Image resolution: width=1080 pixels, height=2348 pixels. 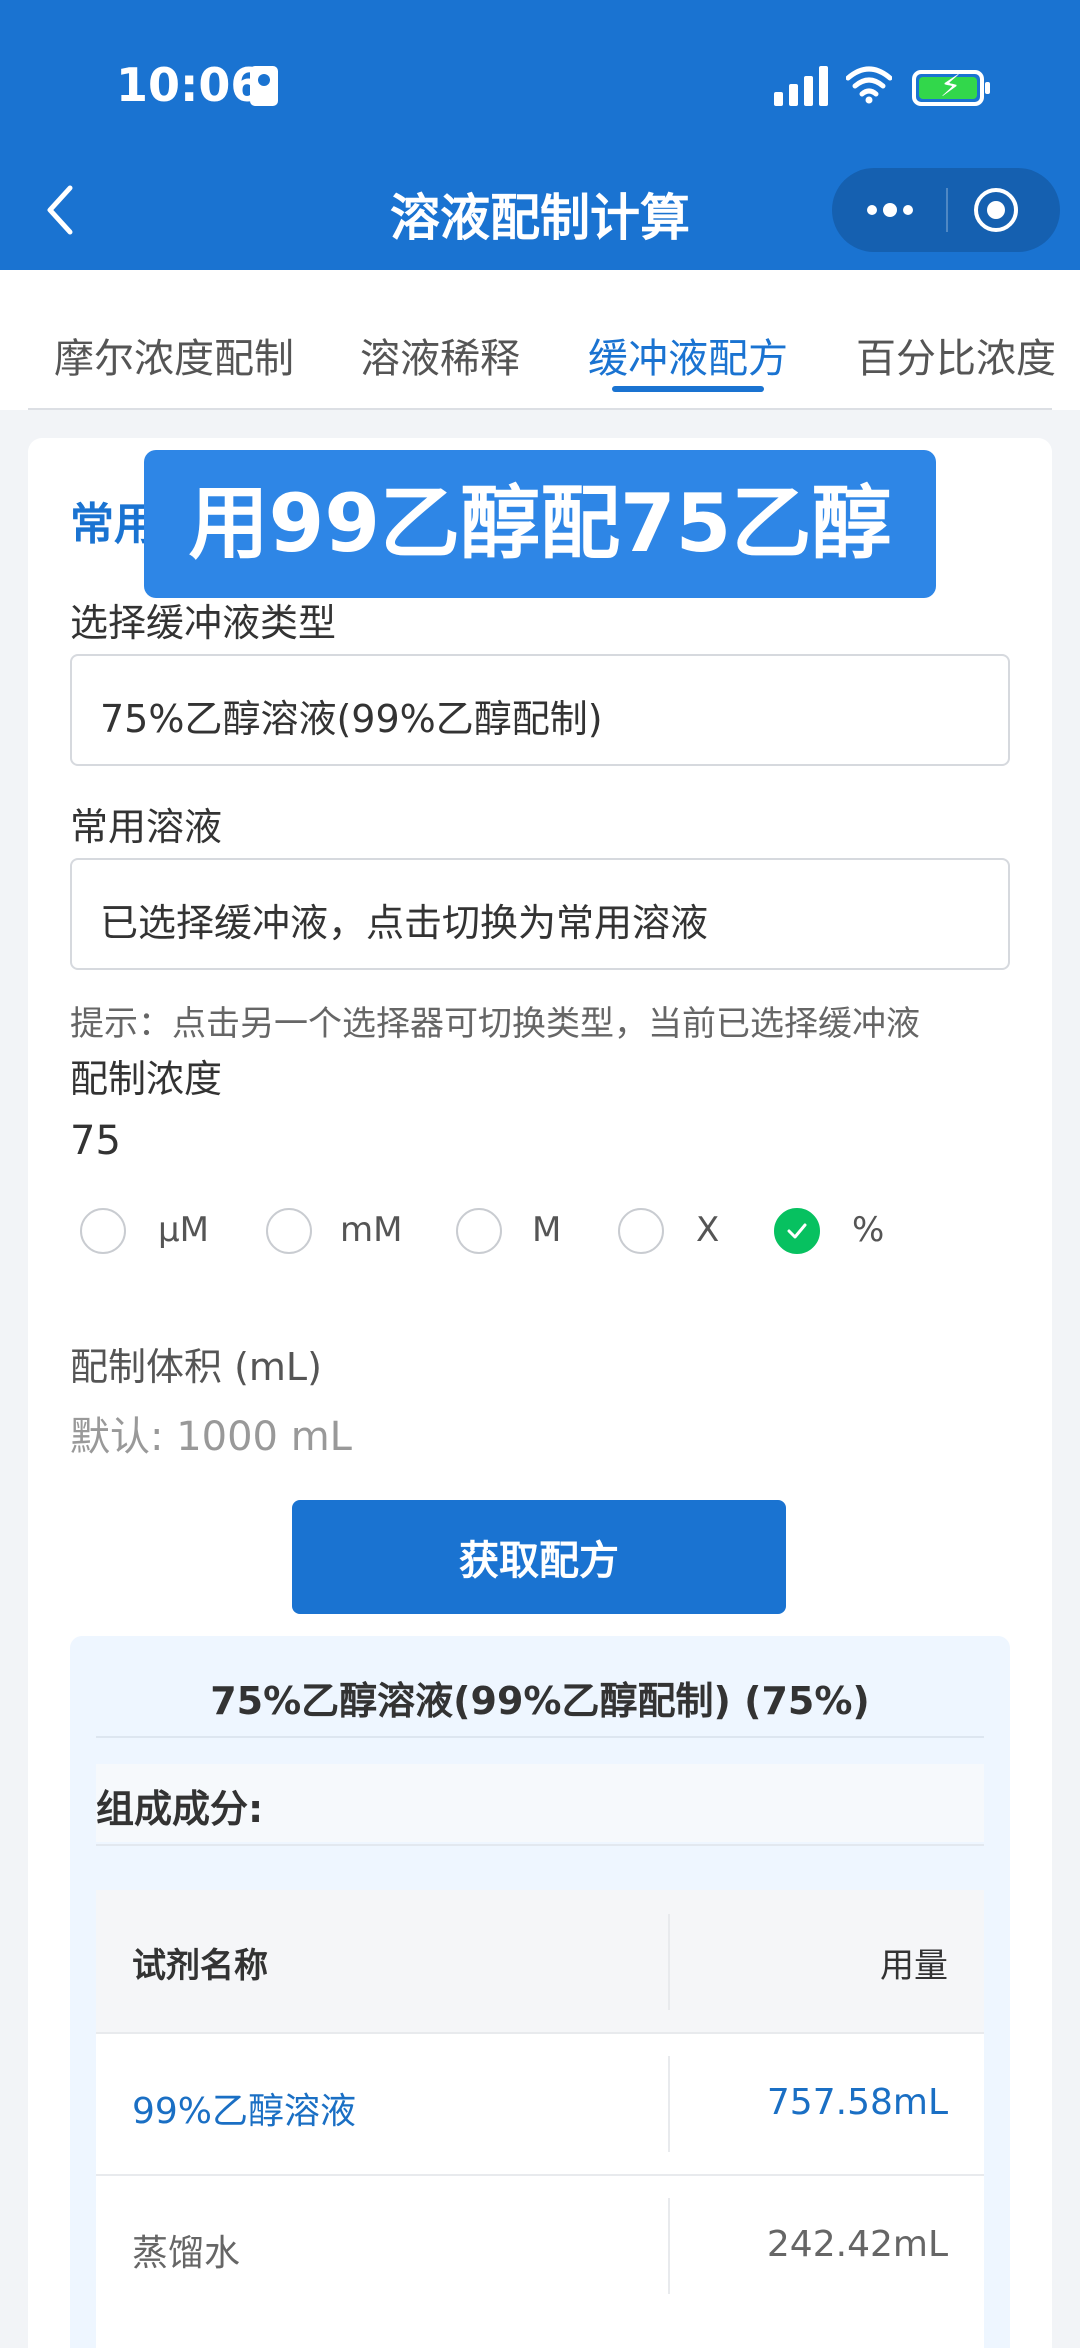 What do you see at coordinates (539, 1557) in the screenshot?
I see `get-recipe-button: 获取配方` at bounding box center [539, 1557].